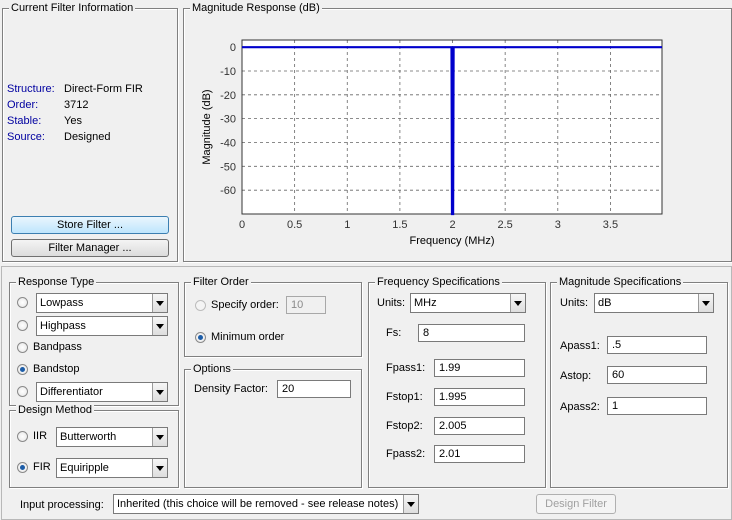 This screenshot has height=520, width=732. What do you see at coordinates (22, 391) in the screenshot?
I see `differentiator-radio` at bounding box center [22, 391].